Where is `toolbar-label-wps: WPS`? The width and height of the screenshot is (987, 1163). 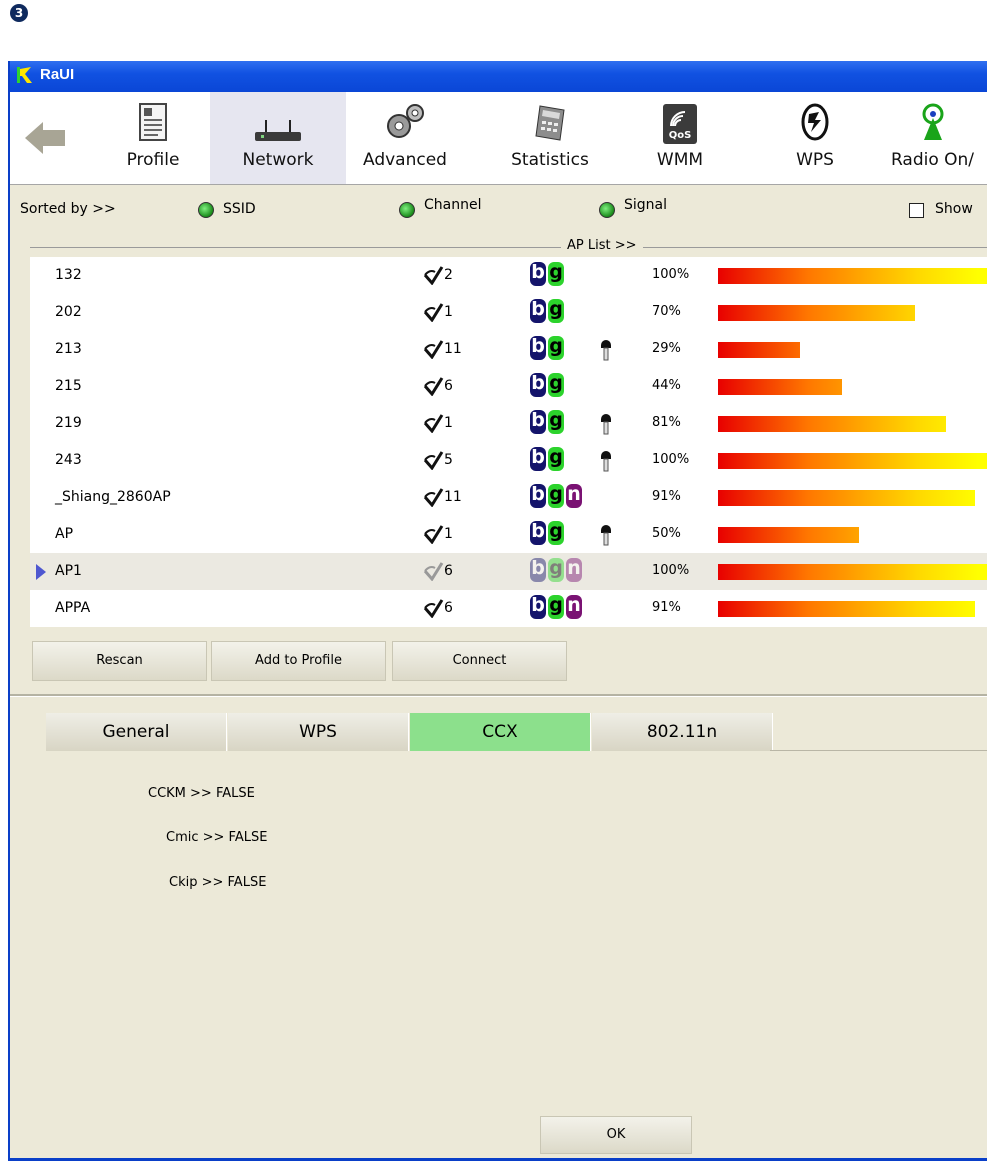
toolbar-label-wps: WPS is located at coordinates (815, 160).